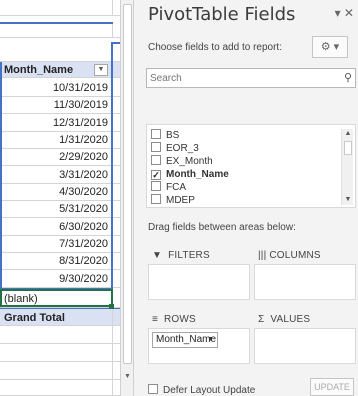 The height and width of the screenshot is (396, 358). What do you see at coordinates (111, 306) in the screenshot?
I see `fill-handle` at bounding box center [111, 306].